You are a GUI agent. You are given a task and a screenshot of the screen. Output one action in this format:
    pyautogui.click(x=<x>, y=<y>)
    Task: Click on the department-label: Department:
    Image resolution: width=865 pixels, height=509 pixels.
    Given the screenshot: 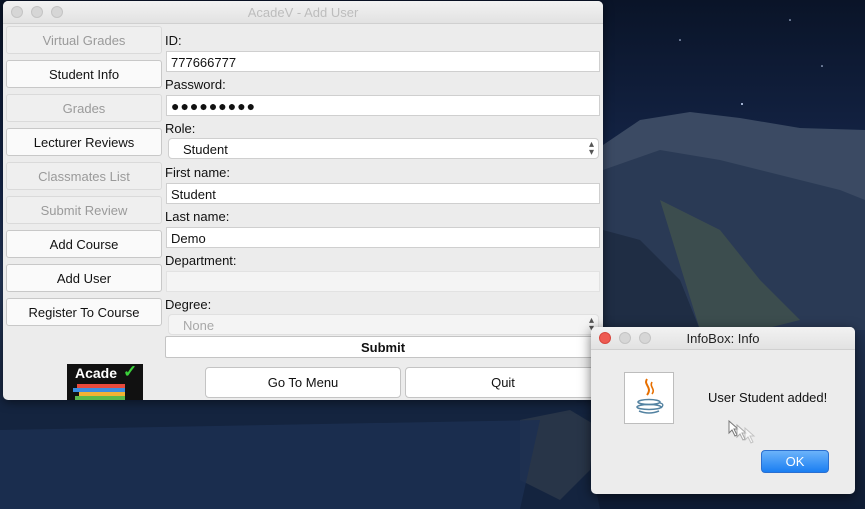 What is the action you would take?
    pyautogui.click(x=201, y=260)
    